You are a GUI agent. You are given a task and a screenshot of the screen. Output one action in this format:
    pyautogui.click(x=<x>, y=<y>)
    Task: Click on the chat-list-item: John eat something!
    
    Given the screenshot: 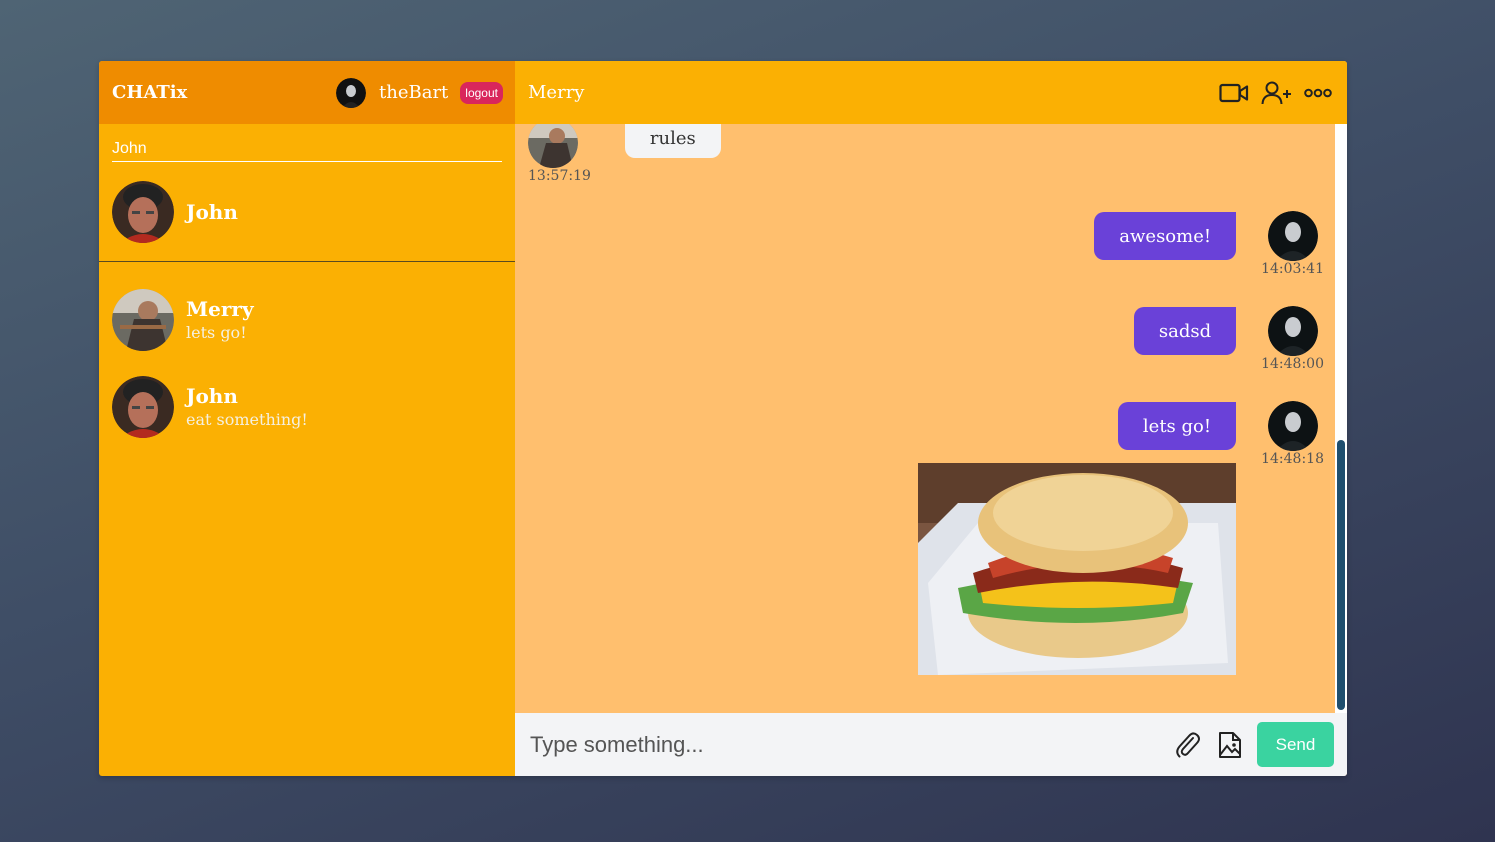 What is the action you would take?
    pyautogui.click(x=307, y=406)
    